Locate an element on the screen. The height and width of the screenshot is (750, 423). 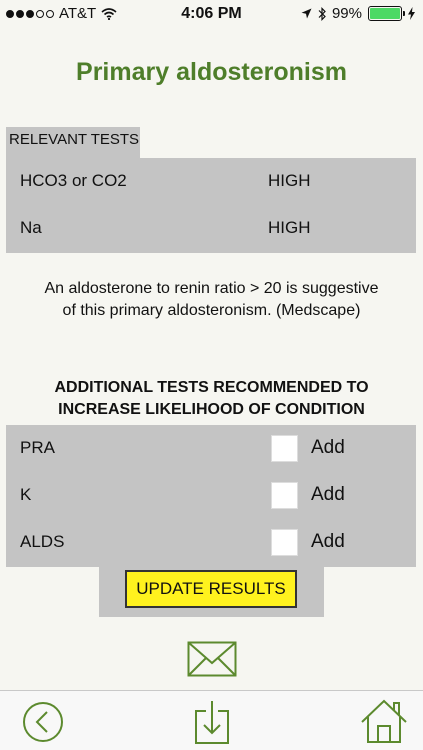
add-k-checkbox is located at coordinates (284, 495).